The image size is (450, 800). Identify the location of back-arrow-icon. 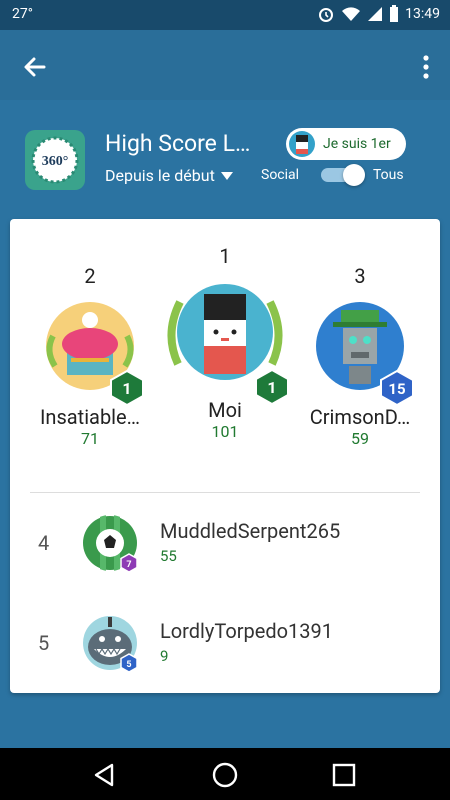
(35, 67).